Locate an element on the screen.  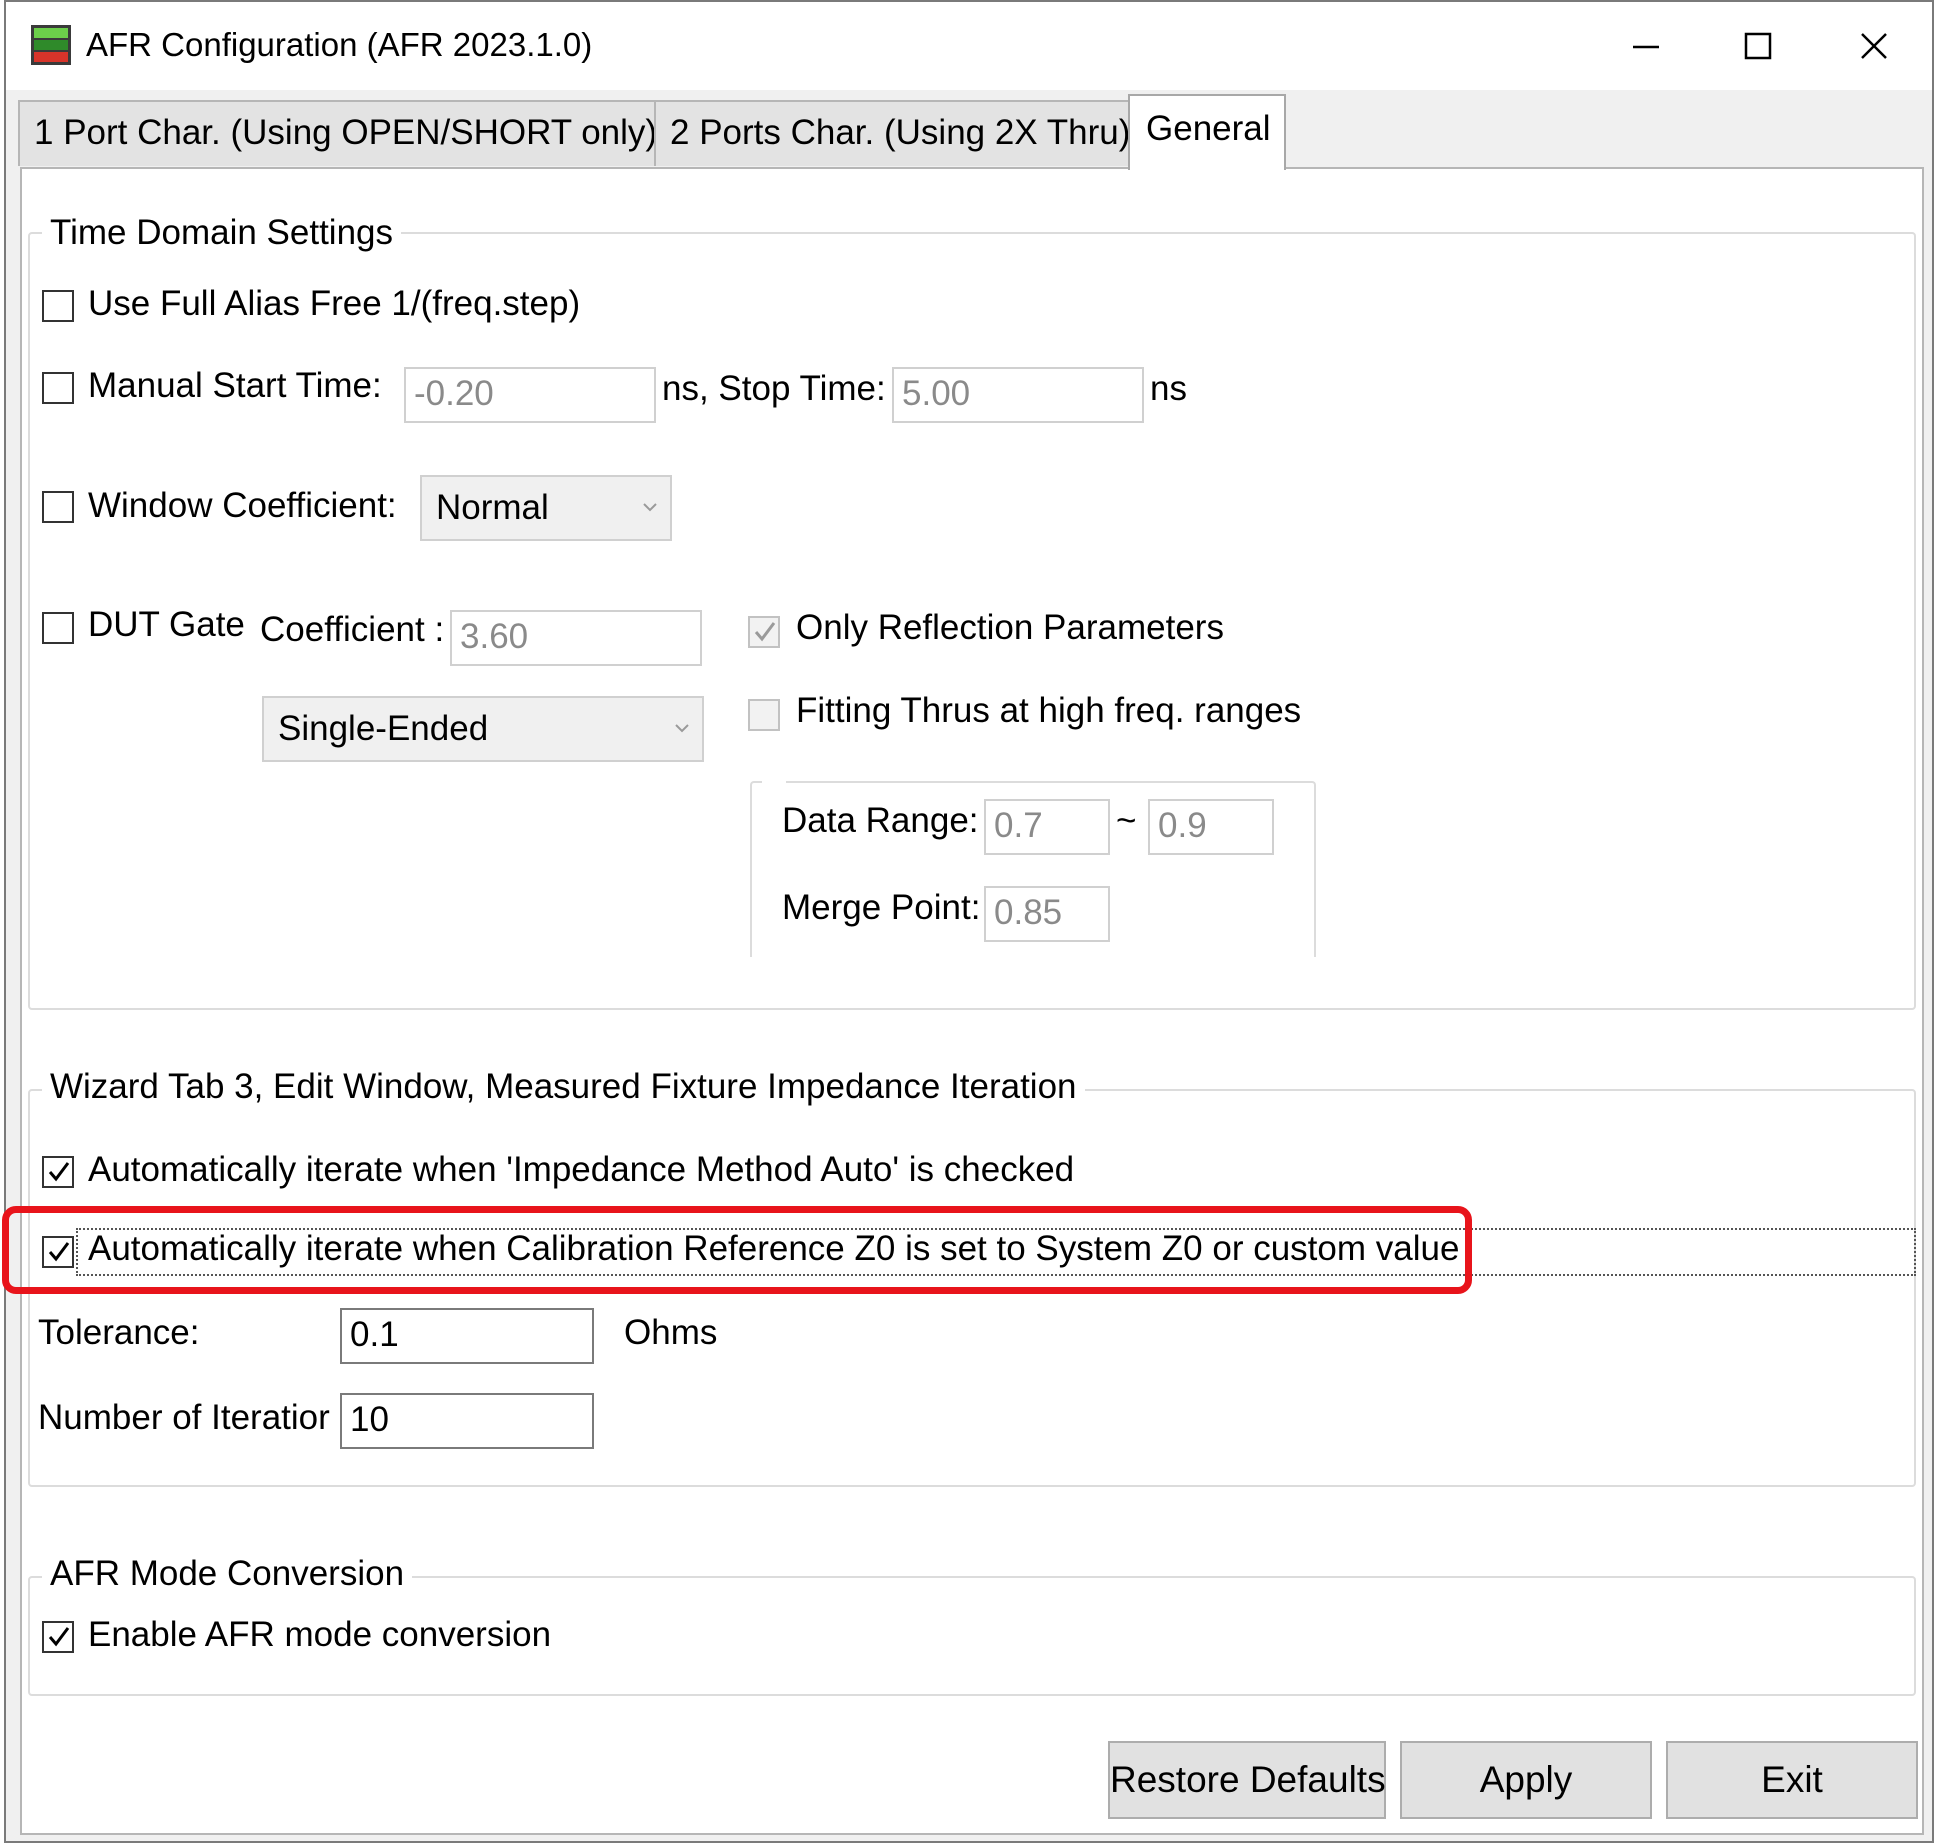
time-domain-settings-legend: Time Domain Settings is located at coordinates (221, 233).